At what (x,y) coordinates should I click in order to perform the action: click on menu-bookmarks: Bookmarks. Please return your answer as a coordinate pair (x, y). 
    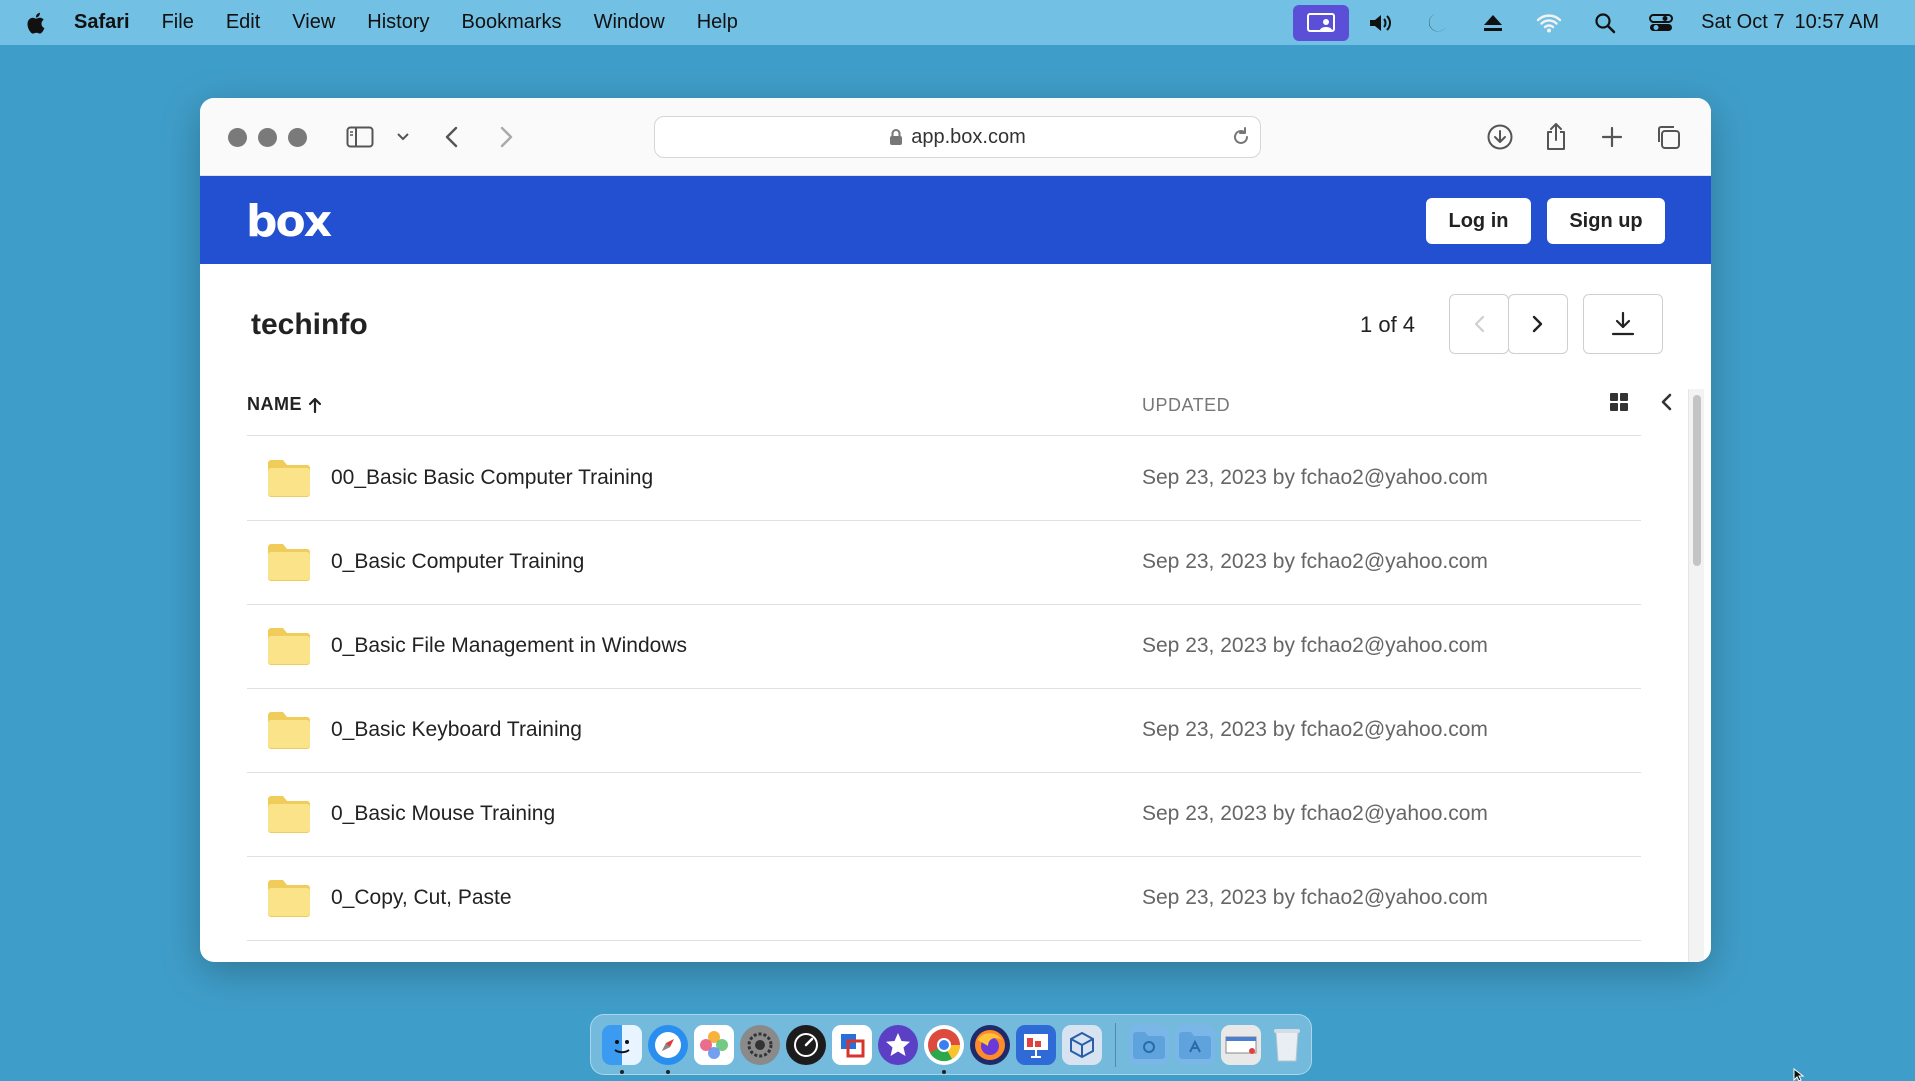
    Looking at the image, I should click on (512, 22).